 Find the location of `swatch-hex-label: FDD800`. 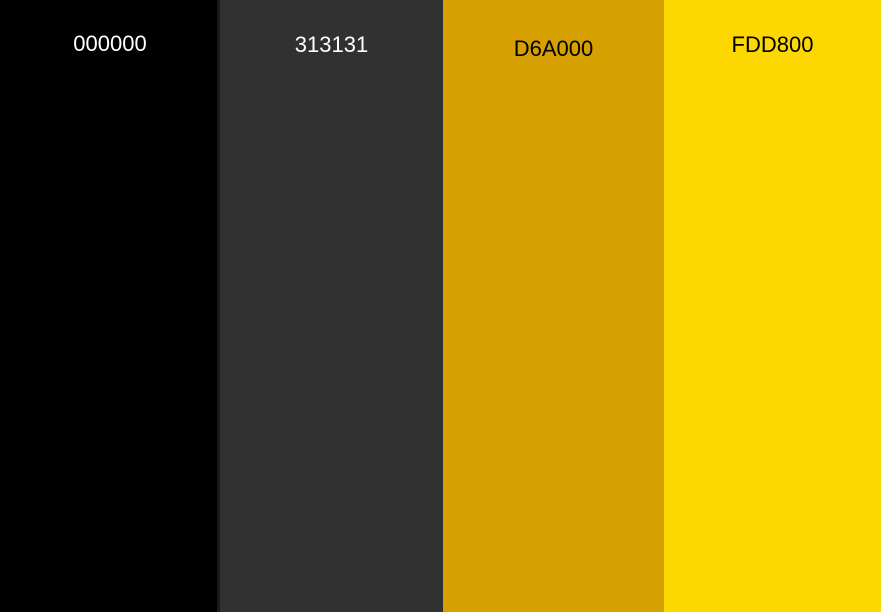

swatch-hex-label: FDD800 is located at coordinates (772, 44).